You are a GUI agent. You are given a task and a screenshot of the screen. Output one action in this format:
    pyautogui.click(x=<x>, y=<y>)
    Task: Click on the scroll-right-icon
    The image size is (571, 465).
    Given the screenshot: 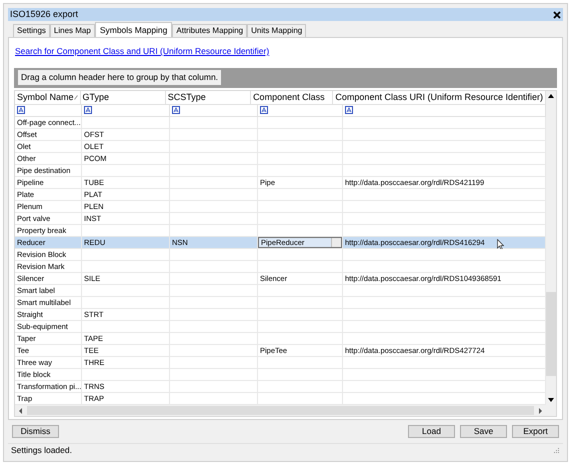 What is the action you would take?
    pyautogui.click(x=540, y=411)
    